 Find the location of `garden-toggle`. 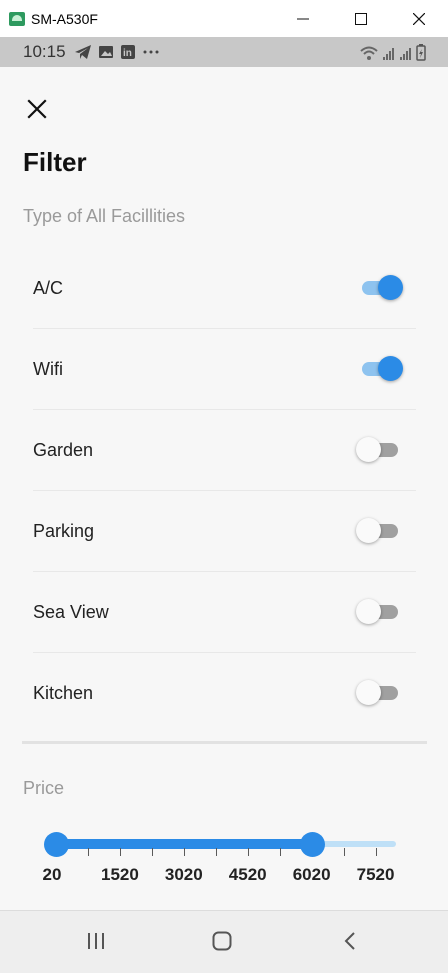

garden-toggle is located at coordinates (380, 450).